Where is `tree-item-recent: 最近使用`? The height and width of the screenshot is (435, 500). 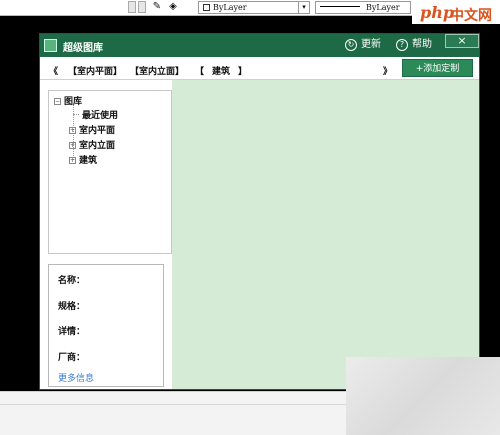
tree-item-recent: 最近使用 is located at coordinates (100, 114).